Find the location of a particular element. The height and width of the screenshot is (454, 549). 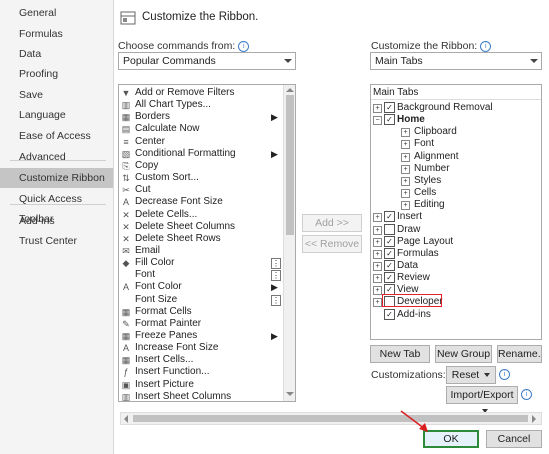

command-item: ✎ Format Painter is located at coordinates (200, 324).